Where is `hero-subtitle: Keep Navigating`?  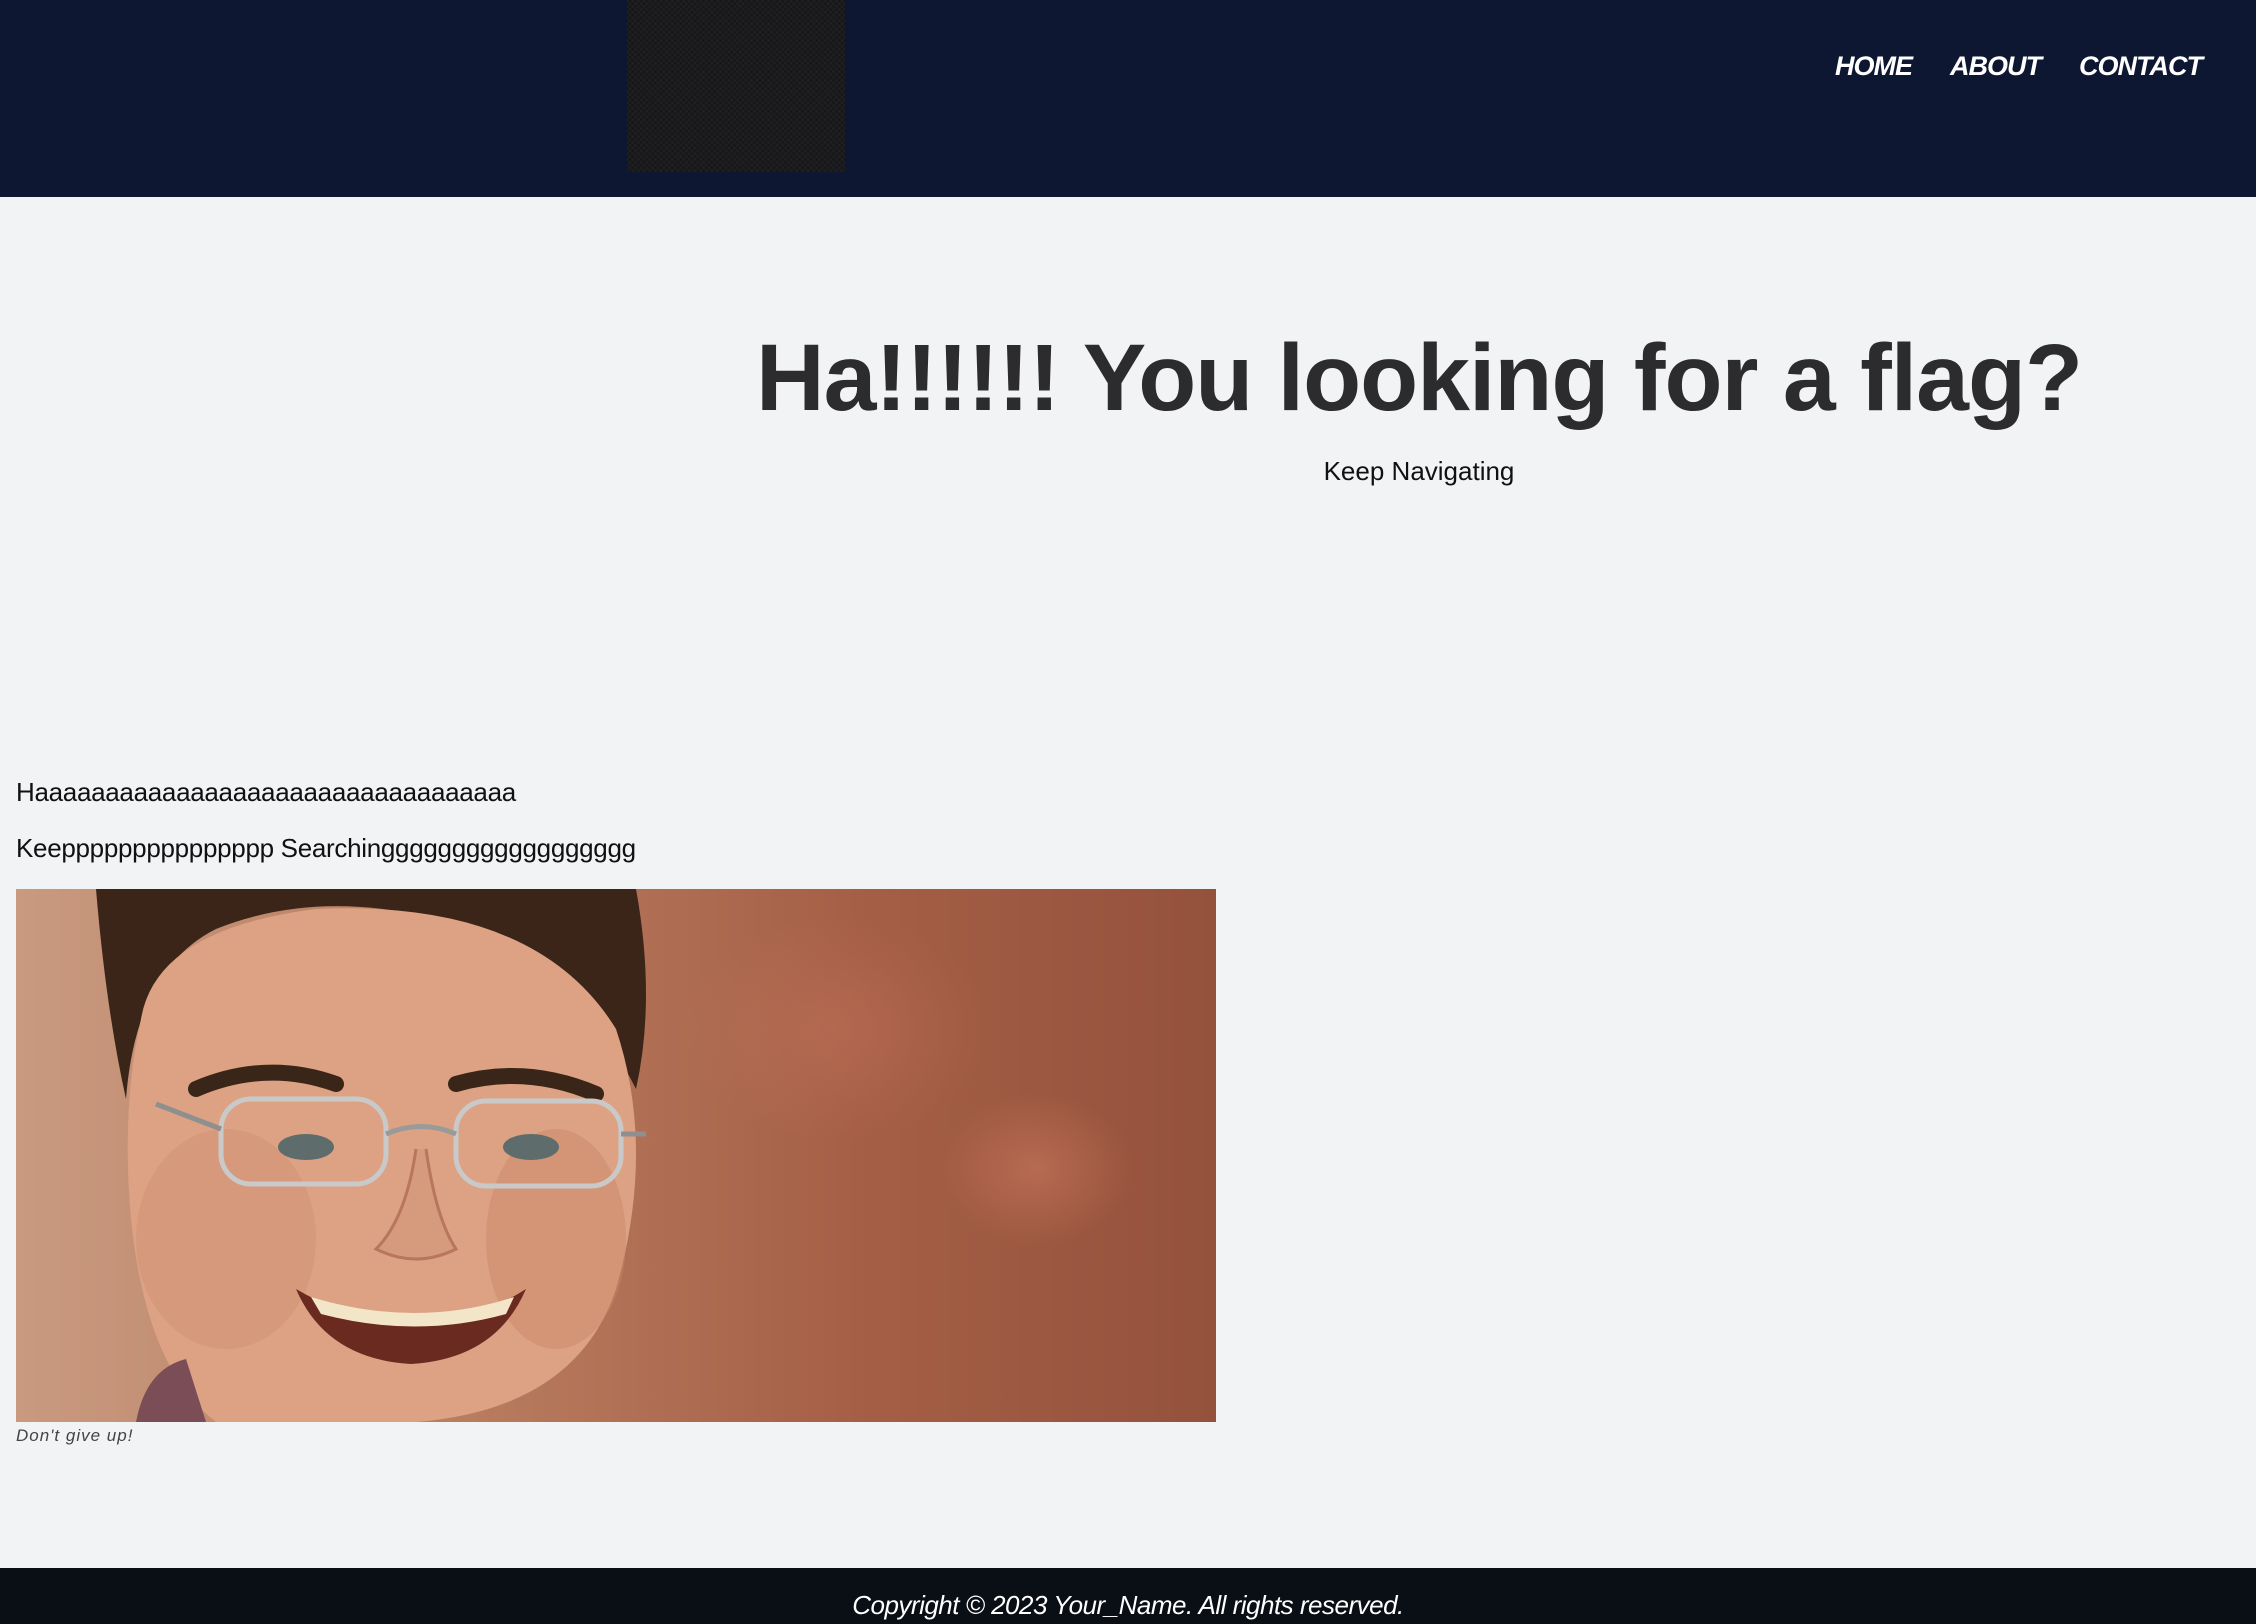
hero-subtitle: Keep Navigating is located at coordinates (1419, 471).